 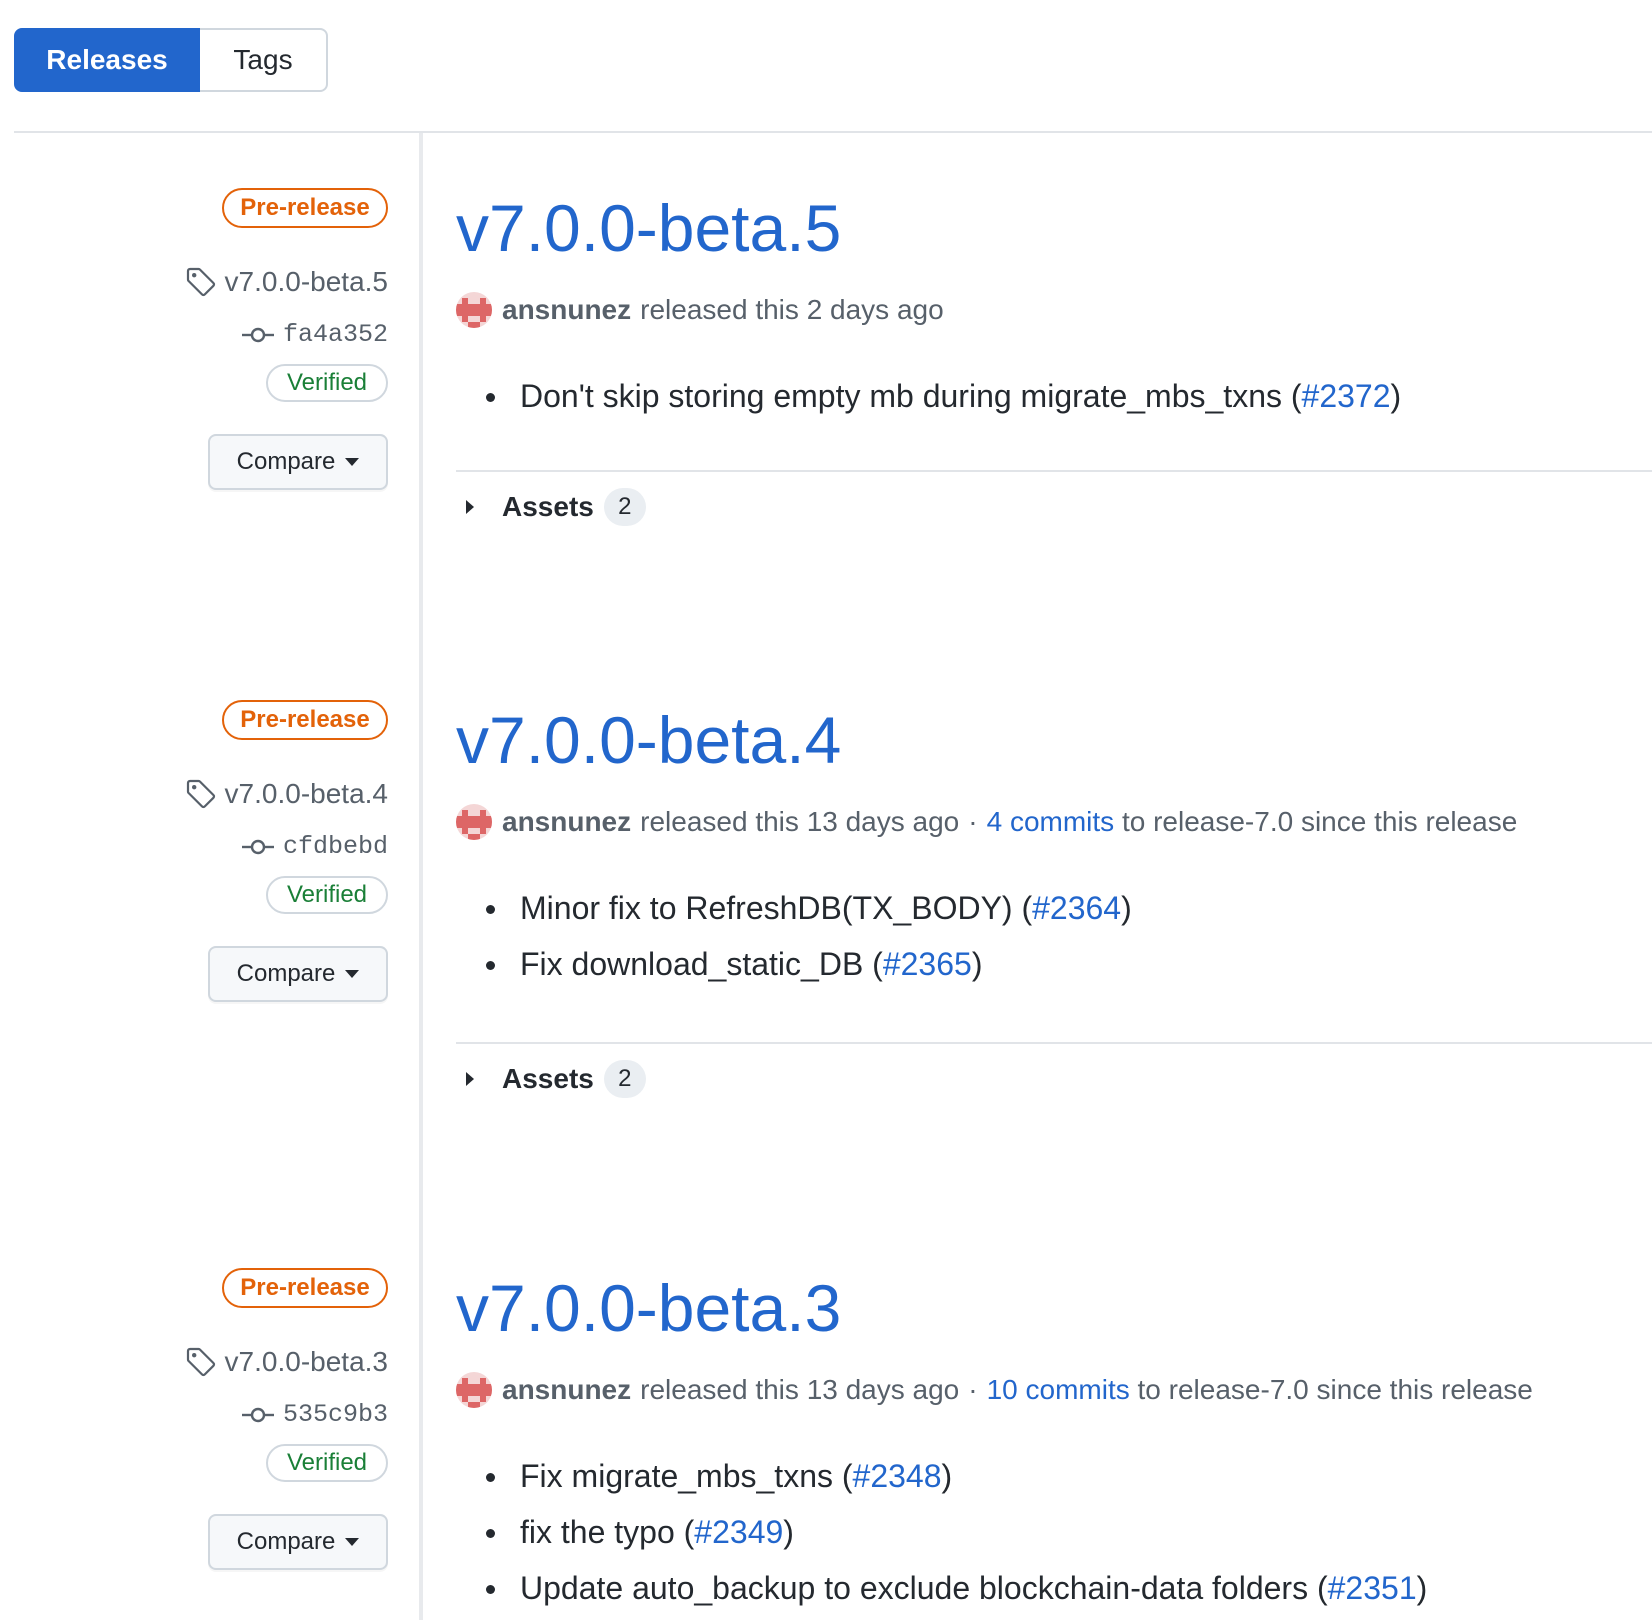 I want to click on list-item: Fix download_static_DB (#2365), so click(x=794, y=970).